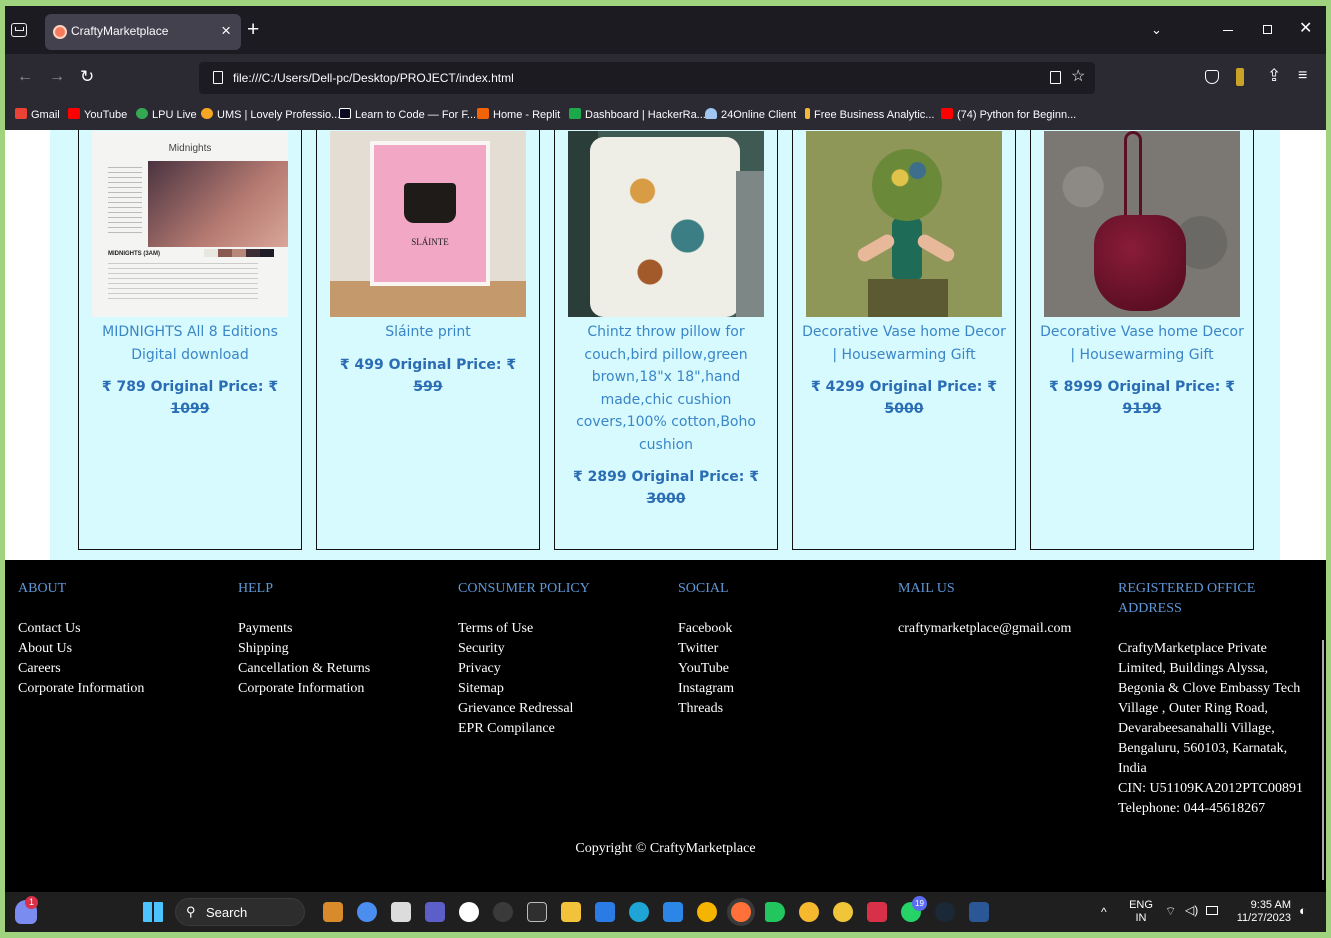 Image resolution: width=1331 pixels, height=938 pixels. Describe the element at coordinates (190, 224) in the screenshot. I see `product-image-midnights: Midnights MIDNIGHTS (3AM)` at that location.